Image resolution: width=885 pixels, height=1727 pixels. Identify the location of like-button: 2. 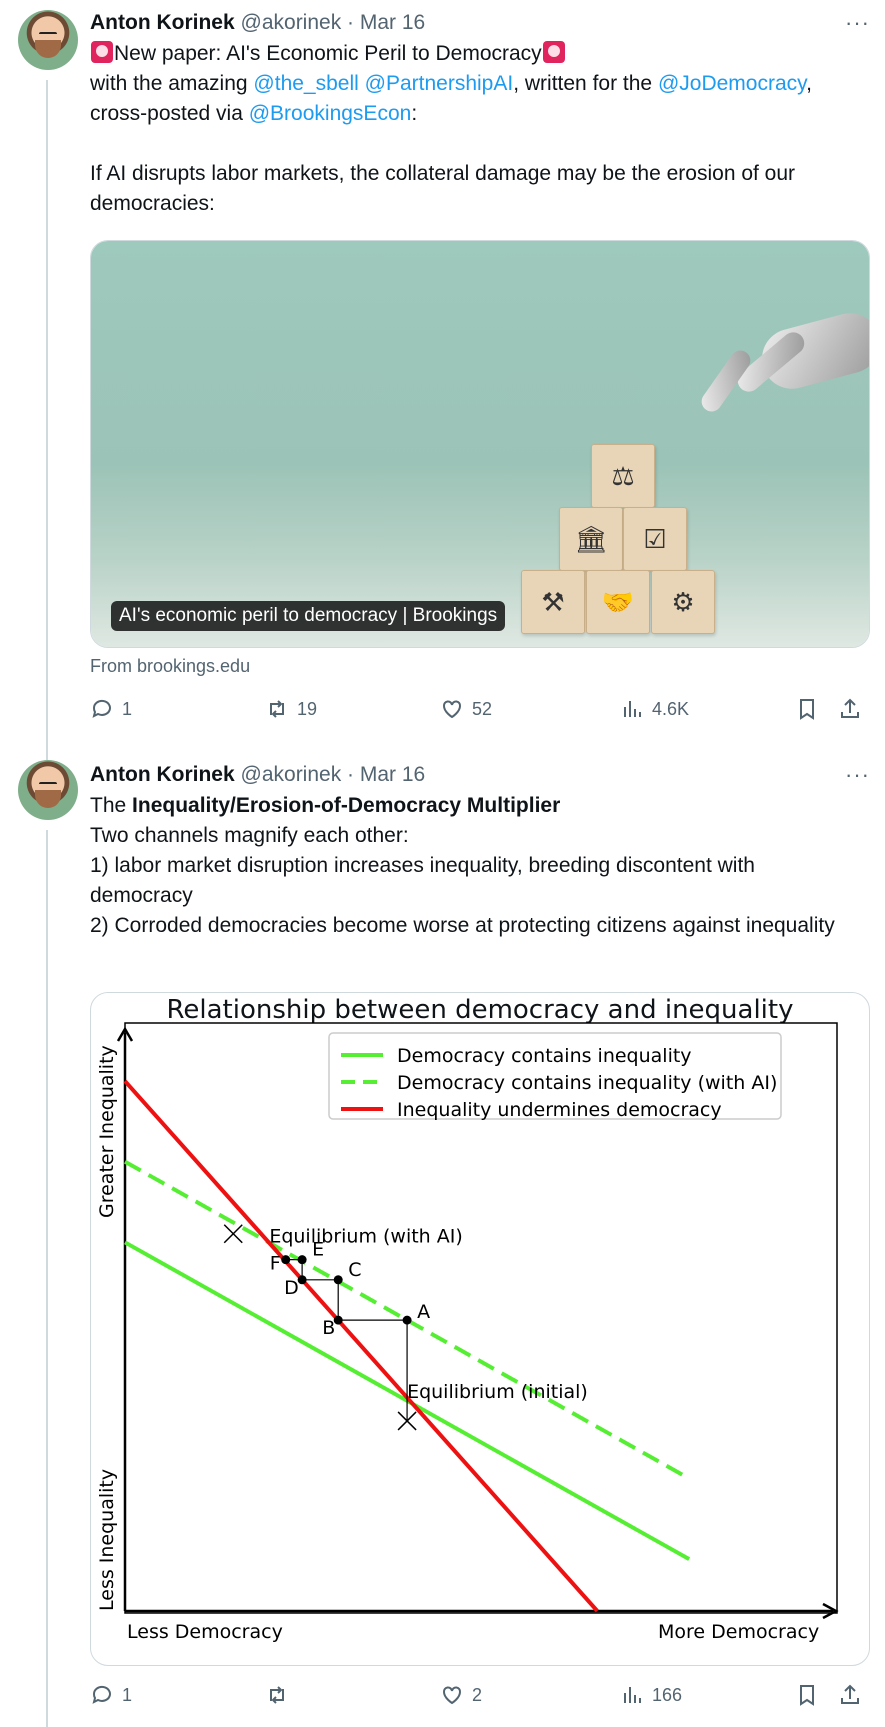
(461, 1695).